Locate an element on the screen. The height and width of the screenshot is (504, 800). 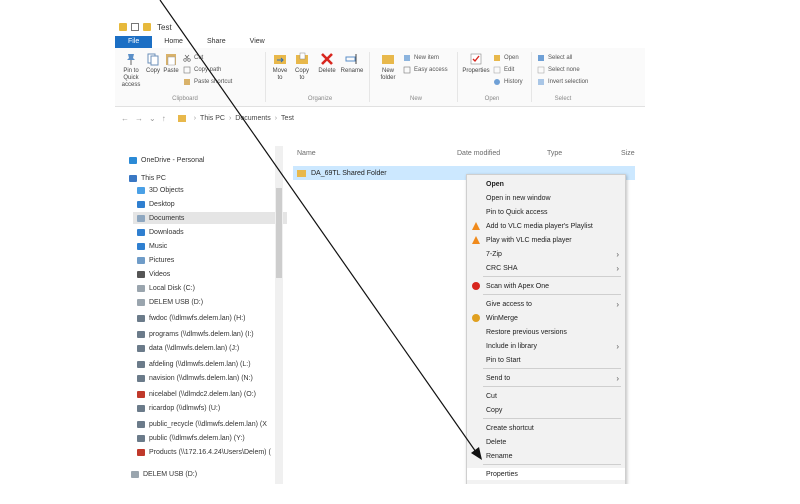
nav-item: data (\\dlmwfs.delem.lan) (J:) is located at coordinates (186, 348).